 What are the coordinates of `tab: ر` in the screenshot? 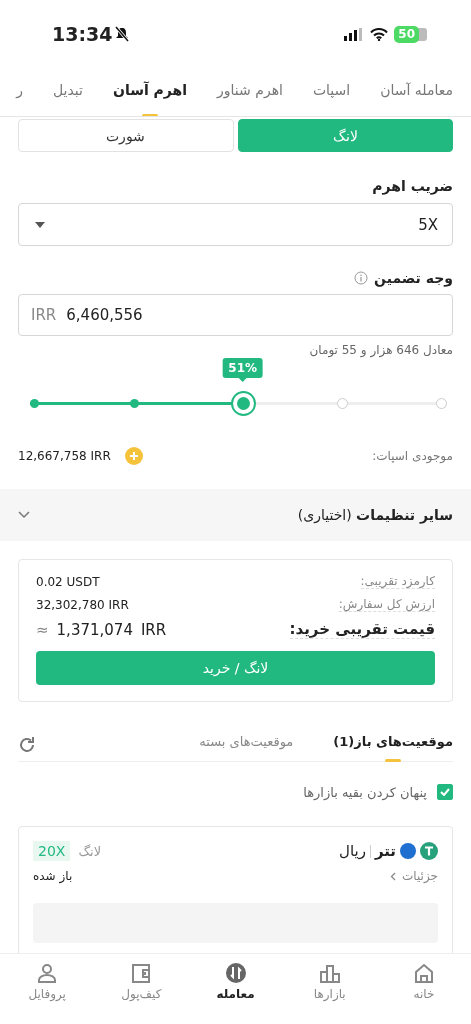 It's located at (19, 96).